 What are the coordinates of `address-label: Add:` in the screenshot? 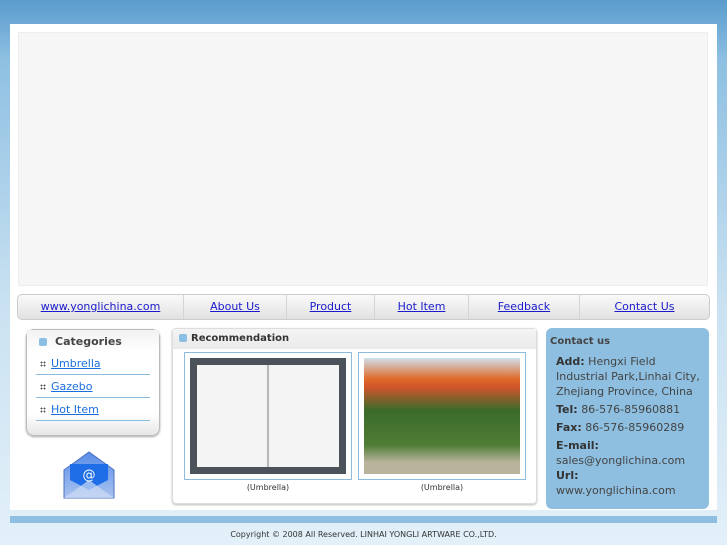 It's located at (570, 361).